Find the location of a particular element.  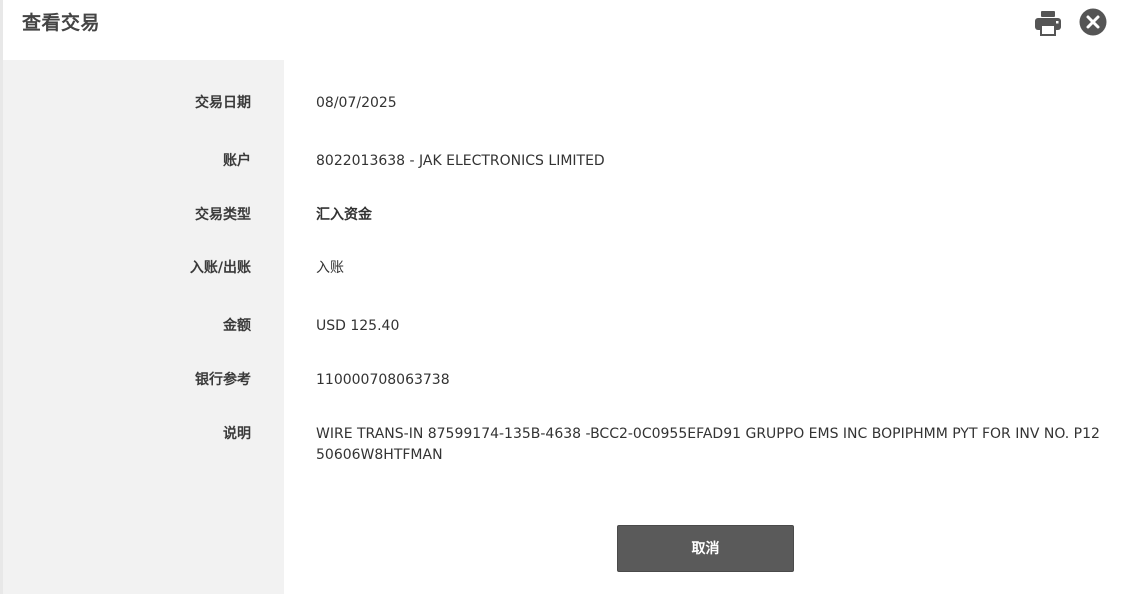

field-label: 说明 is located at coordinates (237, 434).